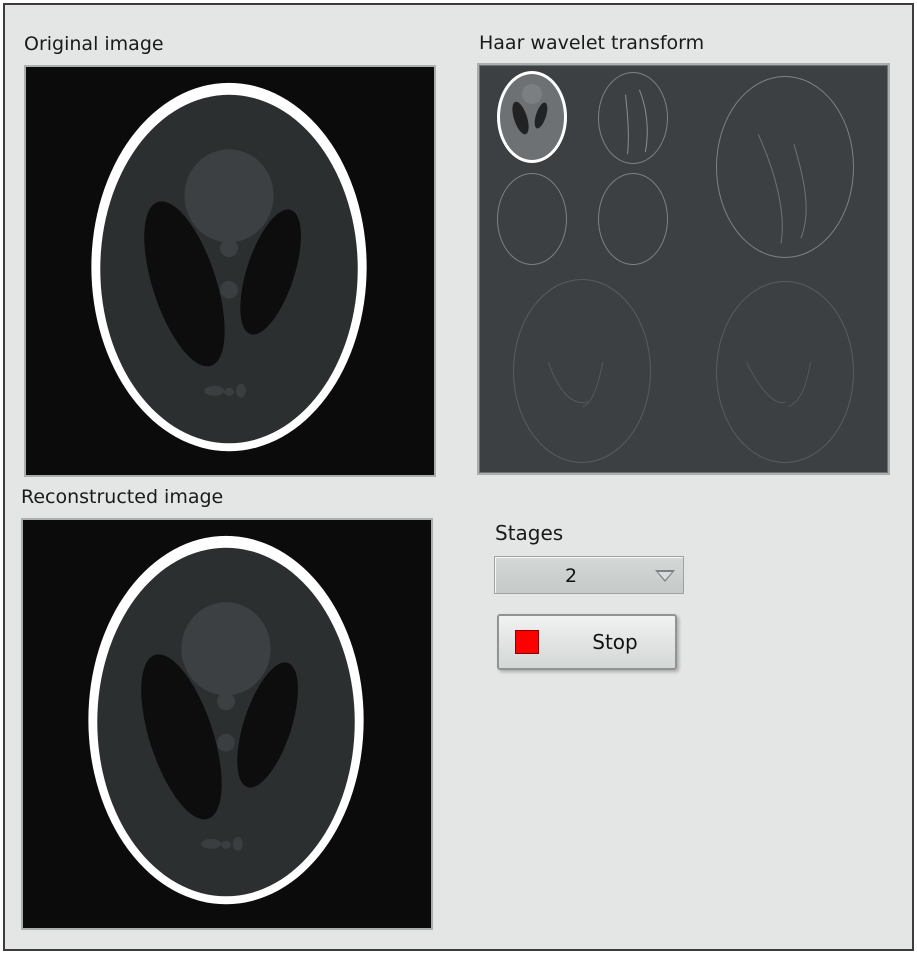 The image size is (917, 954). What do you see at coordinates (94, 44) in the screenshot?
I see `original-image-label: Original image` at bounding box center [94, 44].